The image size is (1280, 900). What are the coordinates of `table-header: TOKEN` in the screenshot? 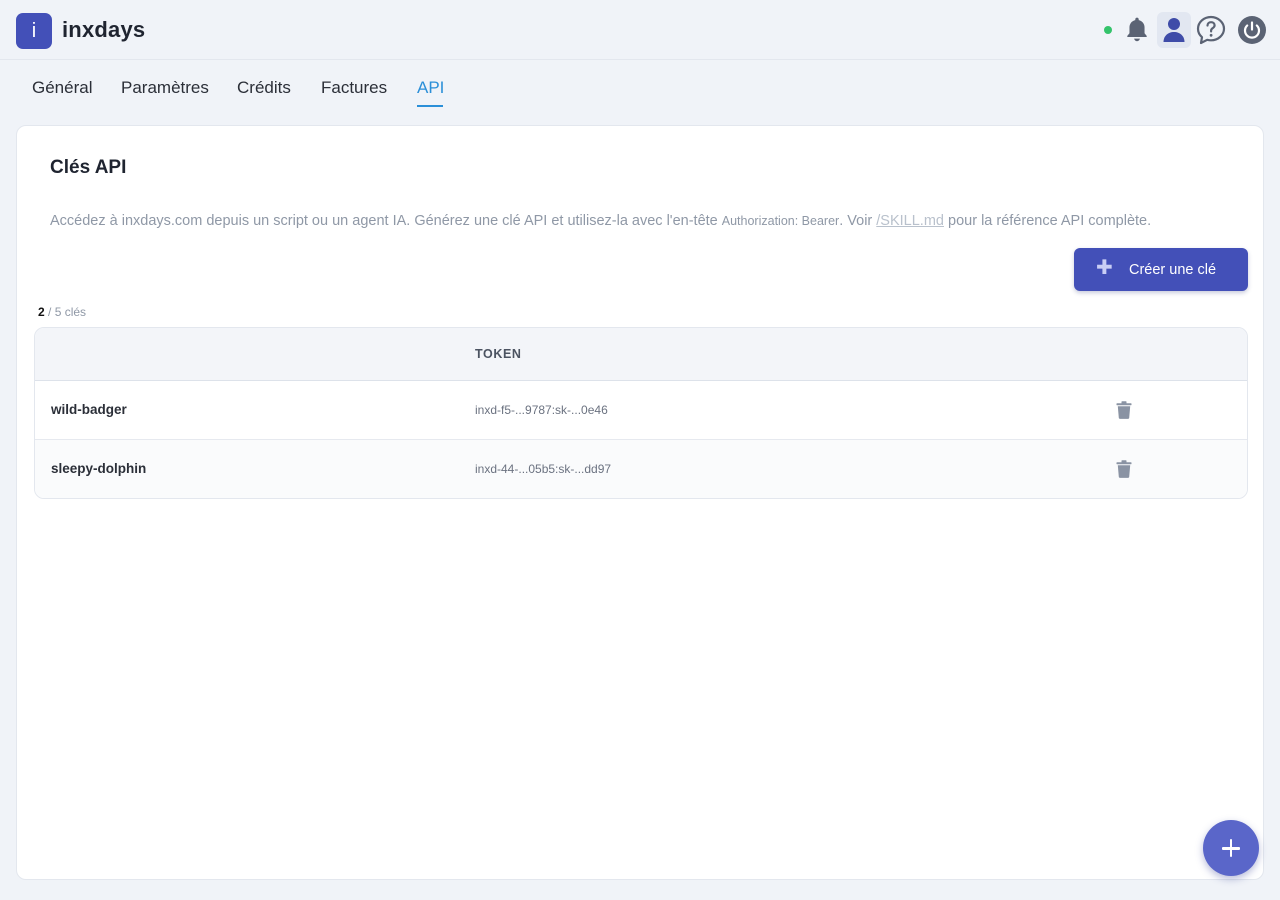 It's located at (641, 354).